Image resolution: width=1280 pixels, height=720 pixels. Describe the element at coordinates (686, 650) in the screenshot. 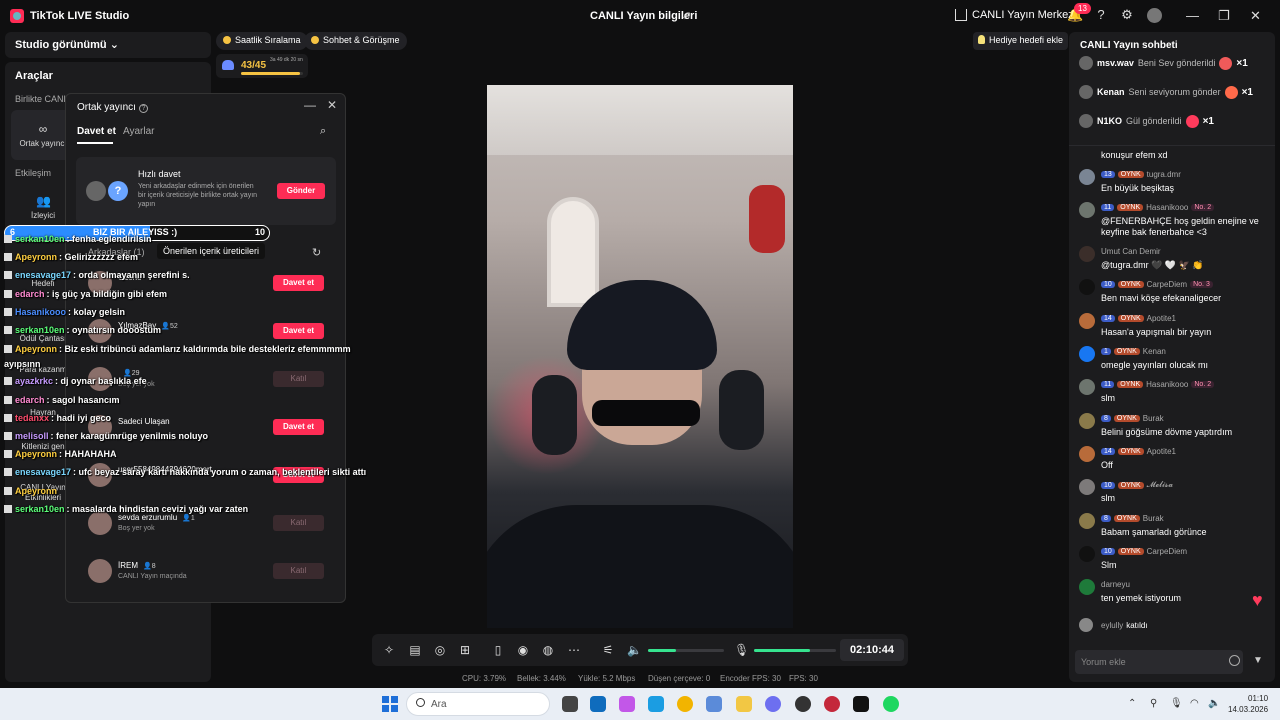

I see `speaker-volume-slider` at that location.